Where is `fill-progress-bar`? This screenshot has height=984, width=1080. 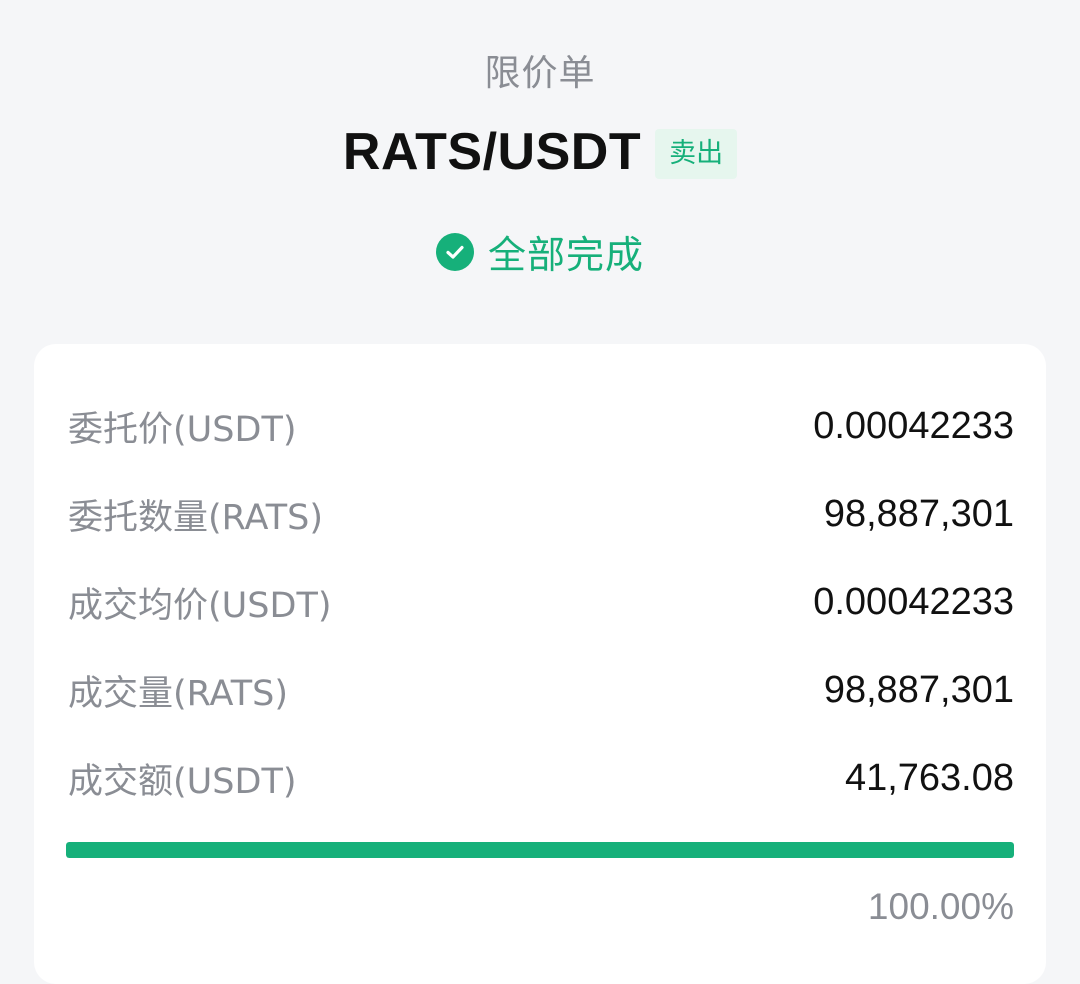 fill-progress-bar is located at coordinates (540, 850).